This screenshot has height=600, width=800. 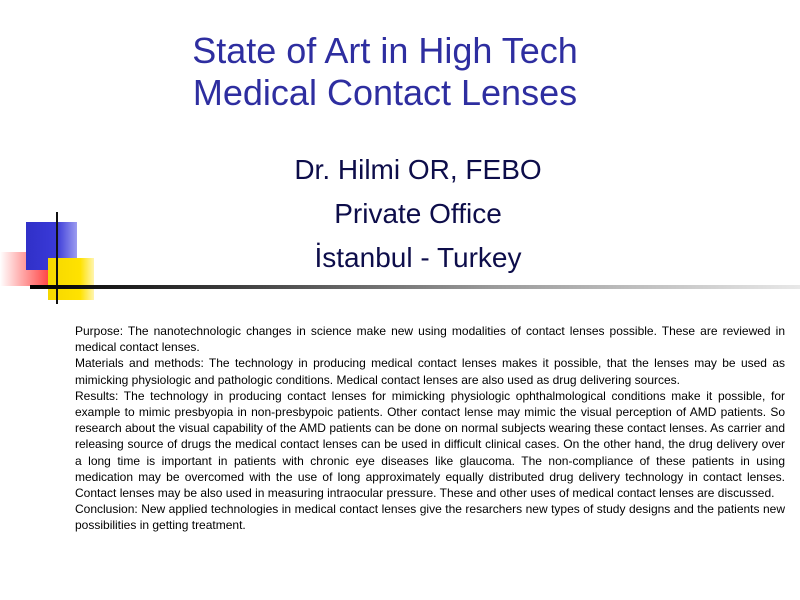 I want to click on decorative-vertical-line, so click(x=57, y=258).